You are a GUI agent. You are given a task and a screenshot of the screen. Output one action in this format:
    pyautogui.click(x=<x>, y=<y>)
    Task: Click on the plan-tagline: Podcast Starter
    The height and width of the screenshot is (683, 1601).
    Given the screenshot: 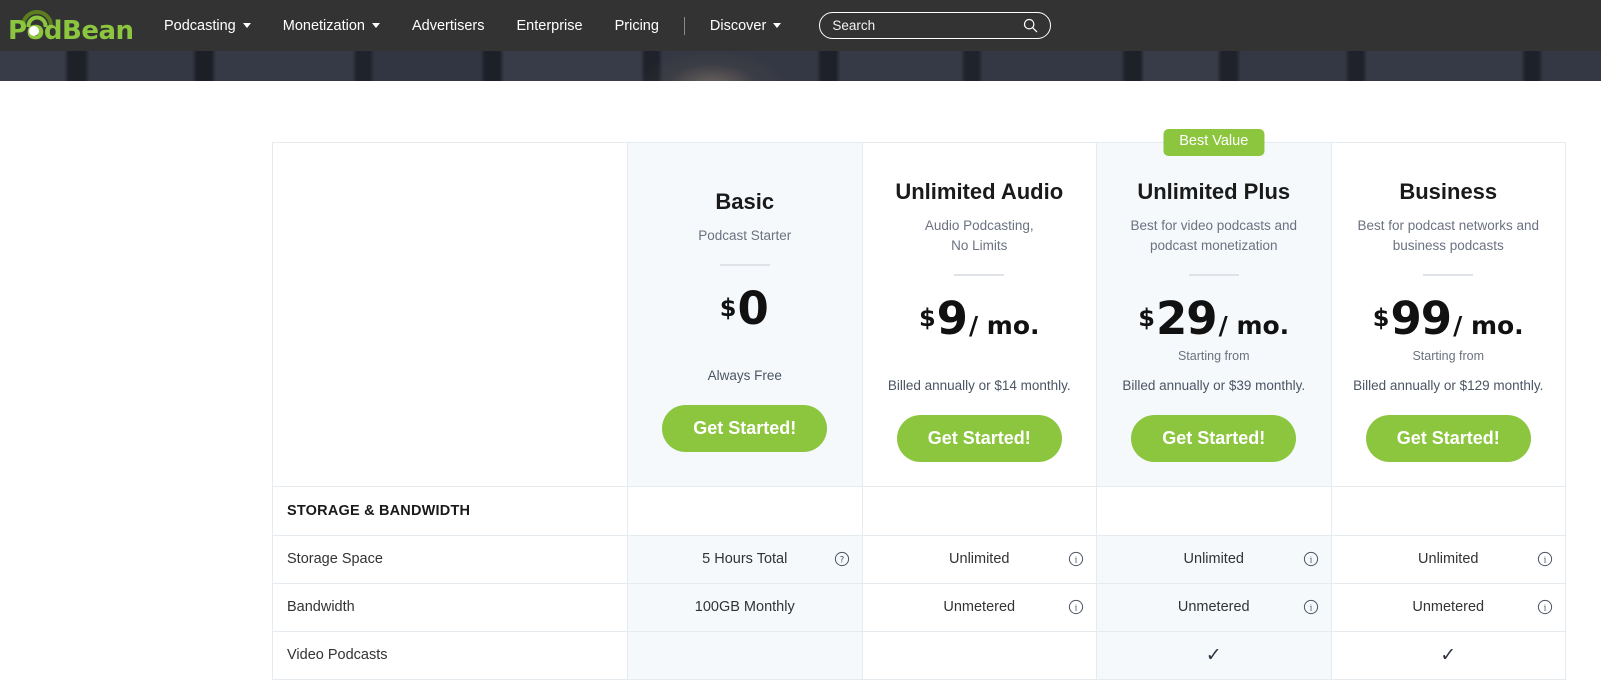 What is the action you would take?
    pyautogui.click(x=745, y=236)
    